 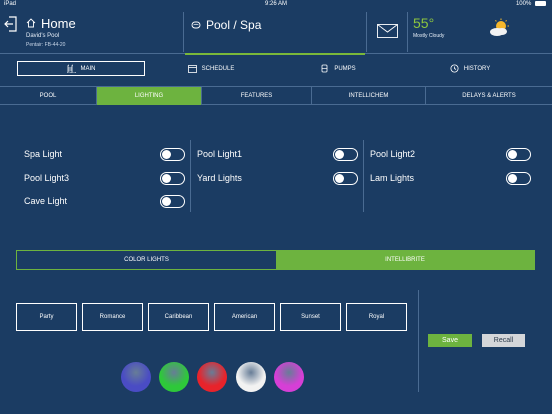 What do you see at coordinates (212, 377) in the screenshot?
I see `color-red-button` at bounding box center [212, 377].